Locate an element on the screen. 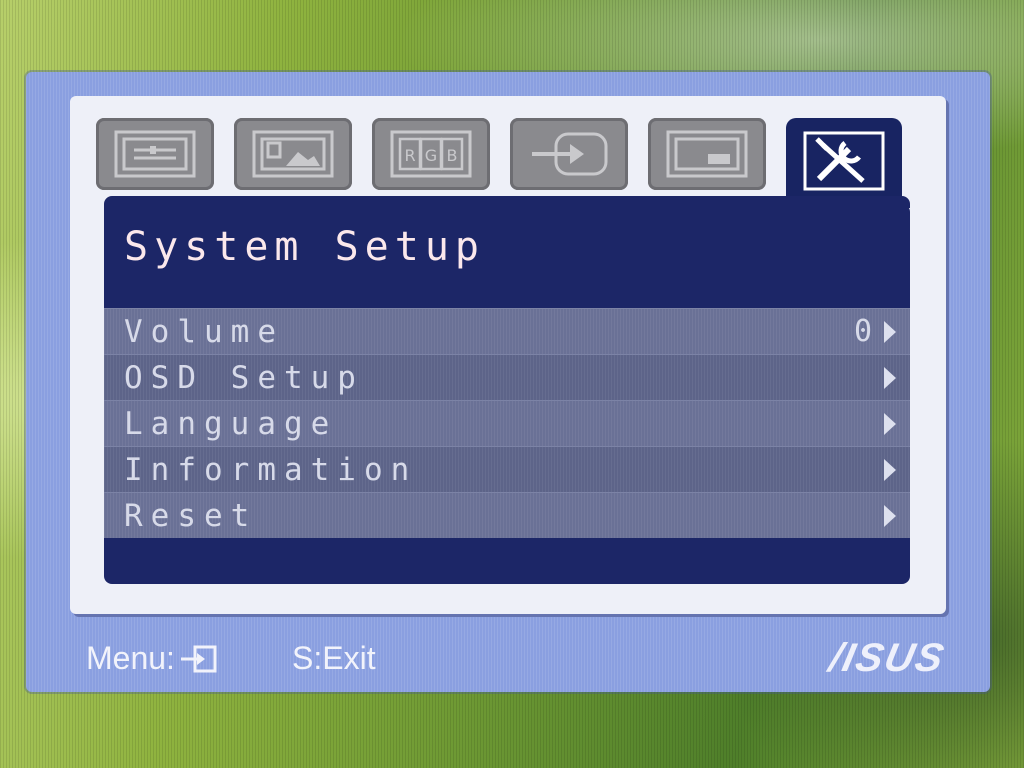 This screenshot has width=1024, height=768. tab-image is located at coordinates (293, 154).